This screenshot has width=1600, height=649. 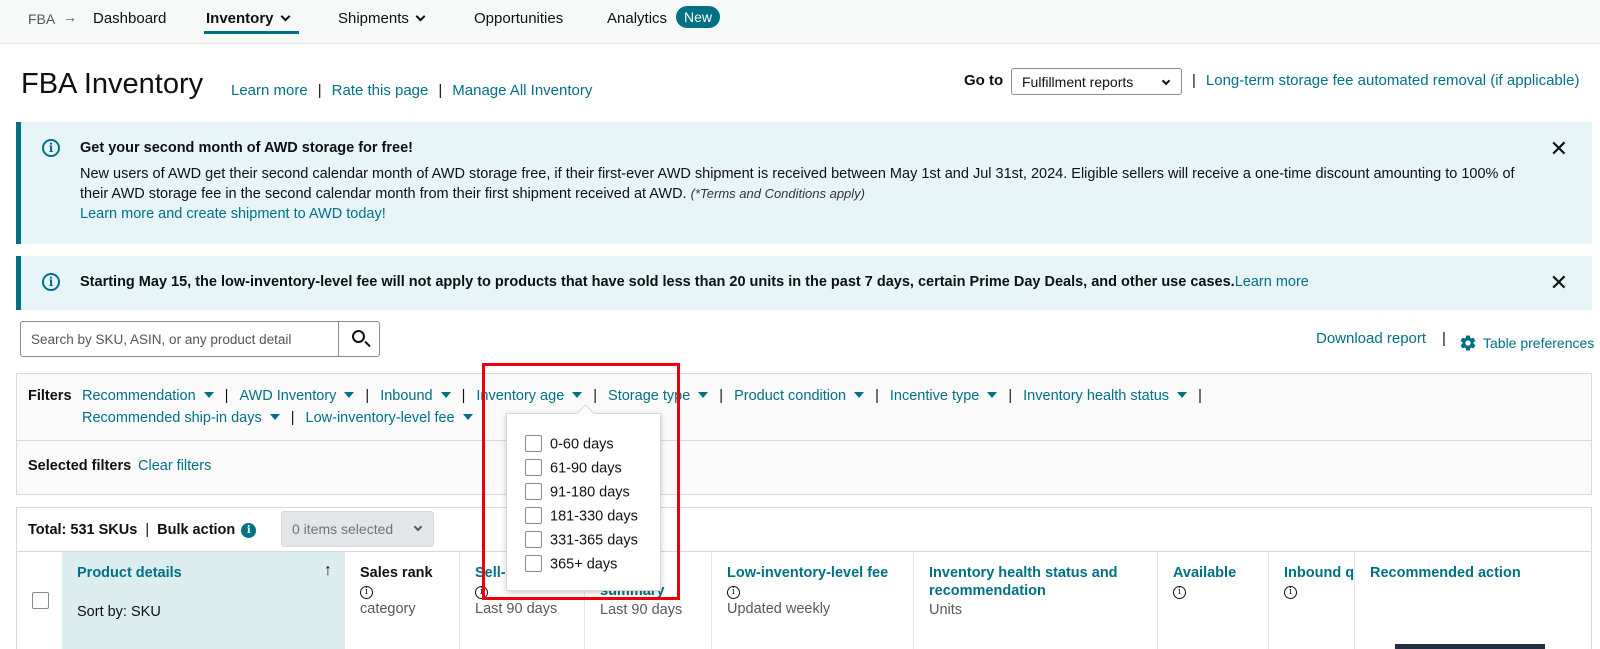 What do you see at coordinates (358, 336) in the screenshot?
I see `search-icon` at bounding box center [358, 336].